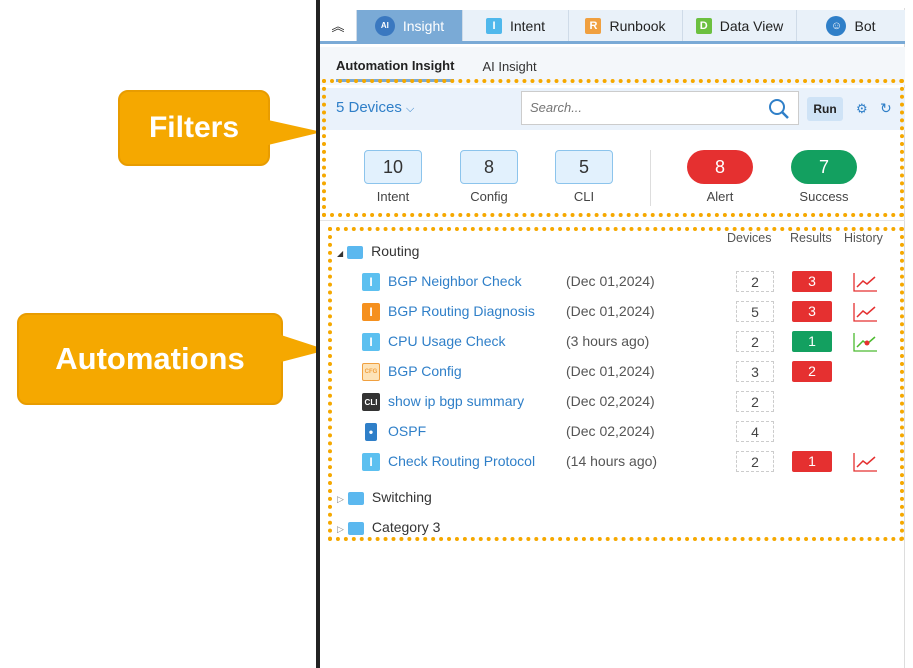 This screenshot has height=668, width=913. Describe the element at coordinates (493, 25) in the screenshot. I see `intent-icon: I` at that location.